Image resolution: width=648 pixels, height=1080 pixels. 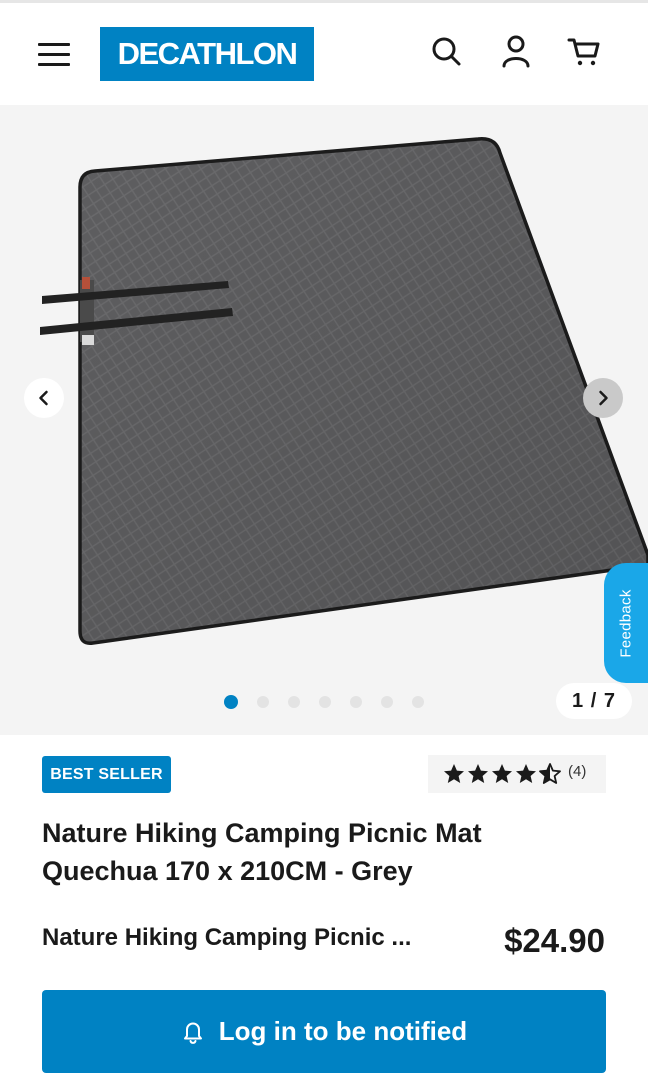 I want to click on rating-stars, so click(x=502, y=774).